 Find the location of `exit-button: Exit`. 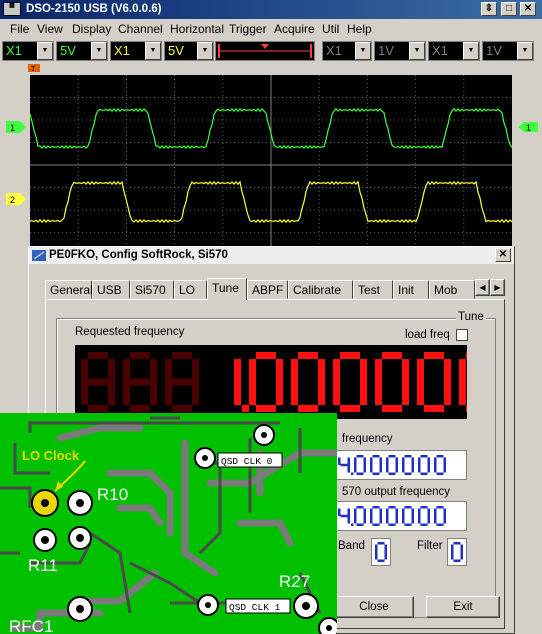

exit-button: Exit is located at coordinates (463, 607).